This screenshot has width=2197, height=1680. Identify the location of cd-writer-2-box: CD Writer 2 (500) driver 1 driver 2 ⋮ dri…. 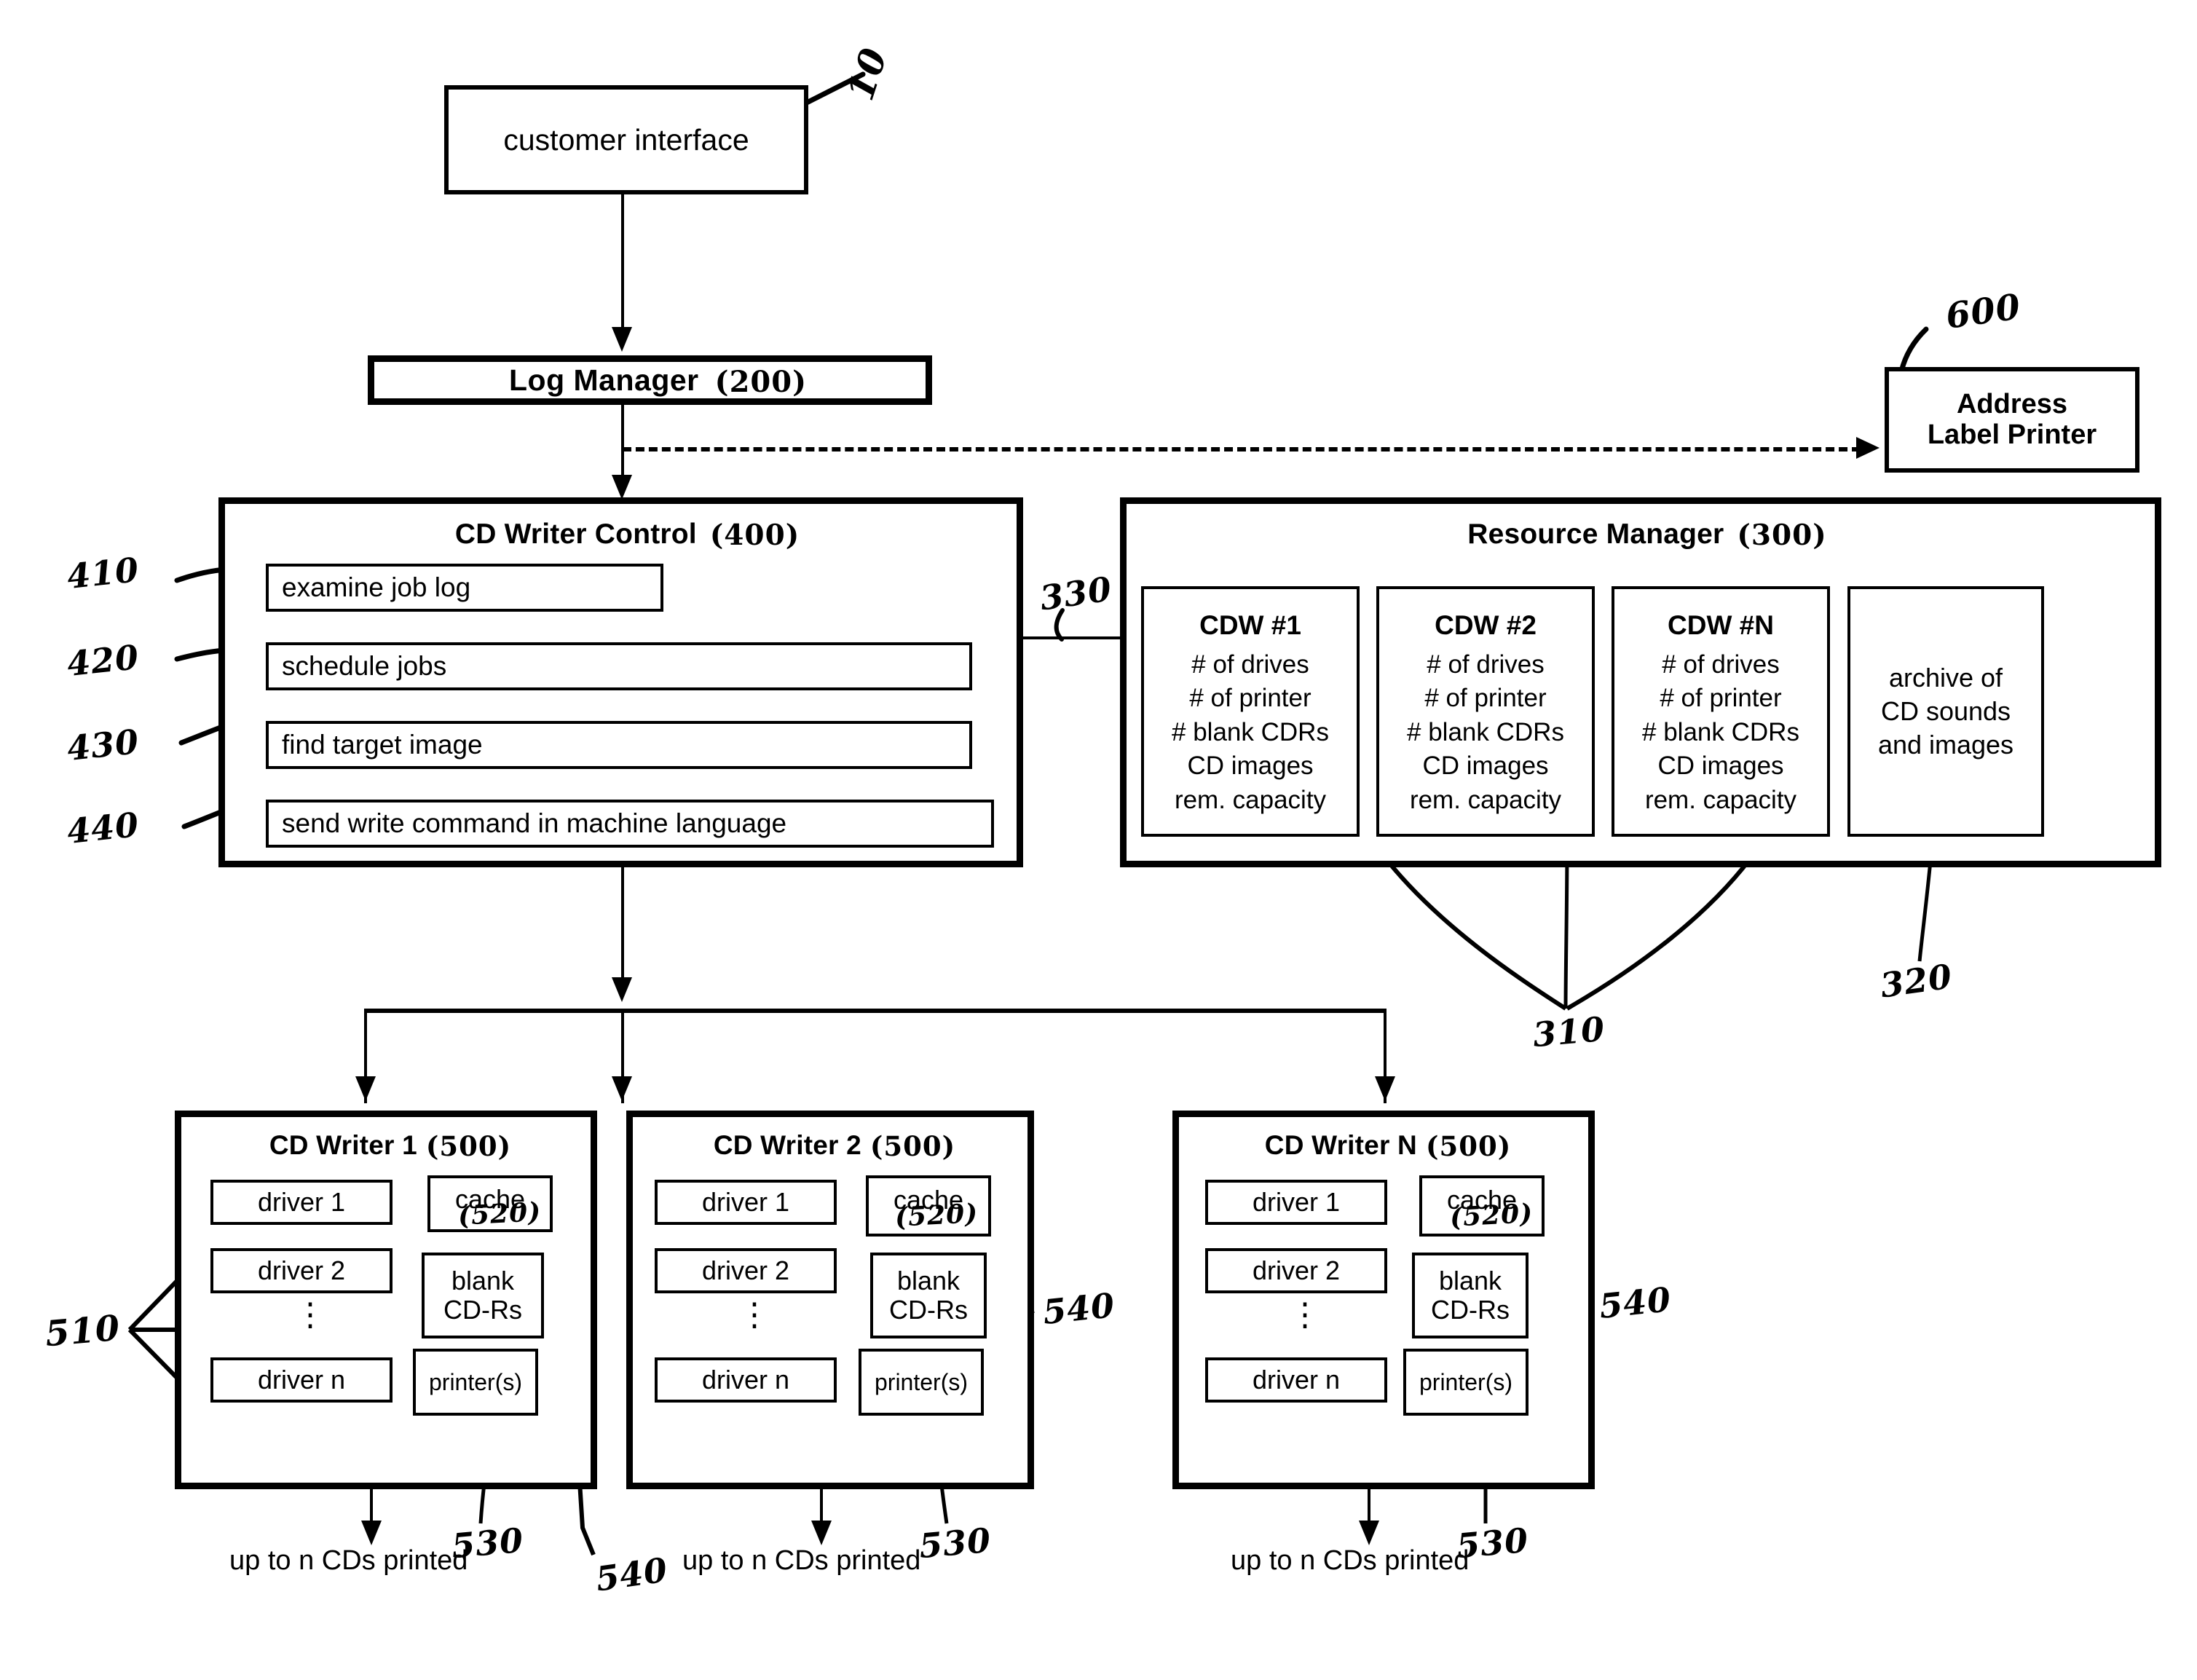
(830, 1300).